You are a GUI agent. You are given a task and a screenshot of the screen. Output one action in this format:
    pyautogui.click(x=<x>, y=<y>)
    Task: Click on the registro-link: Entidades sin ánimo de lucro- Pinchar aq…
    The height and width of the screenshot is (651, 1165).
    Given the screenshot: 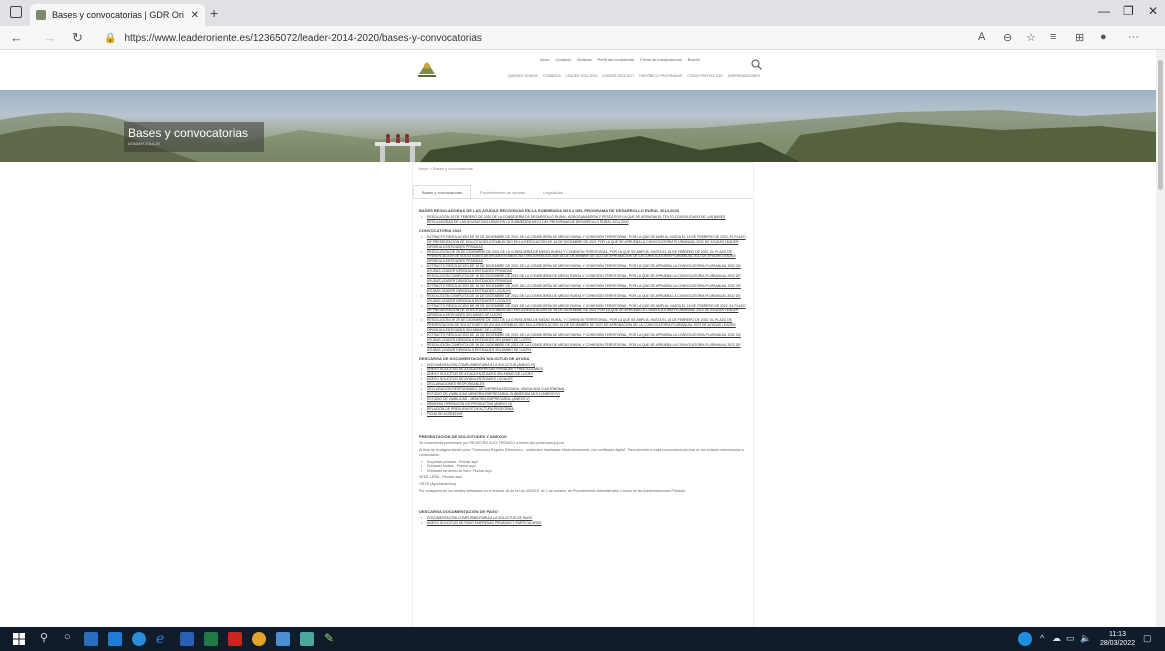 What is the action you would take?
    pyautogui.click(x=584, y=471)
    